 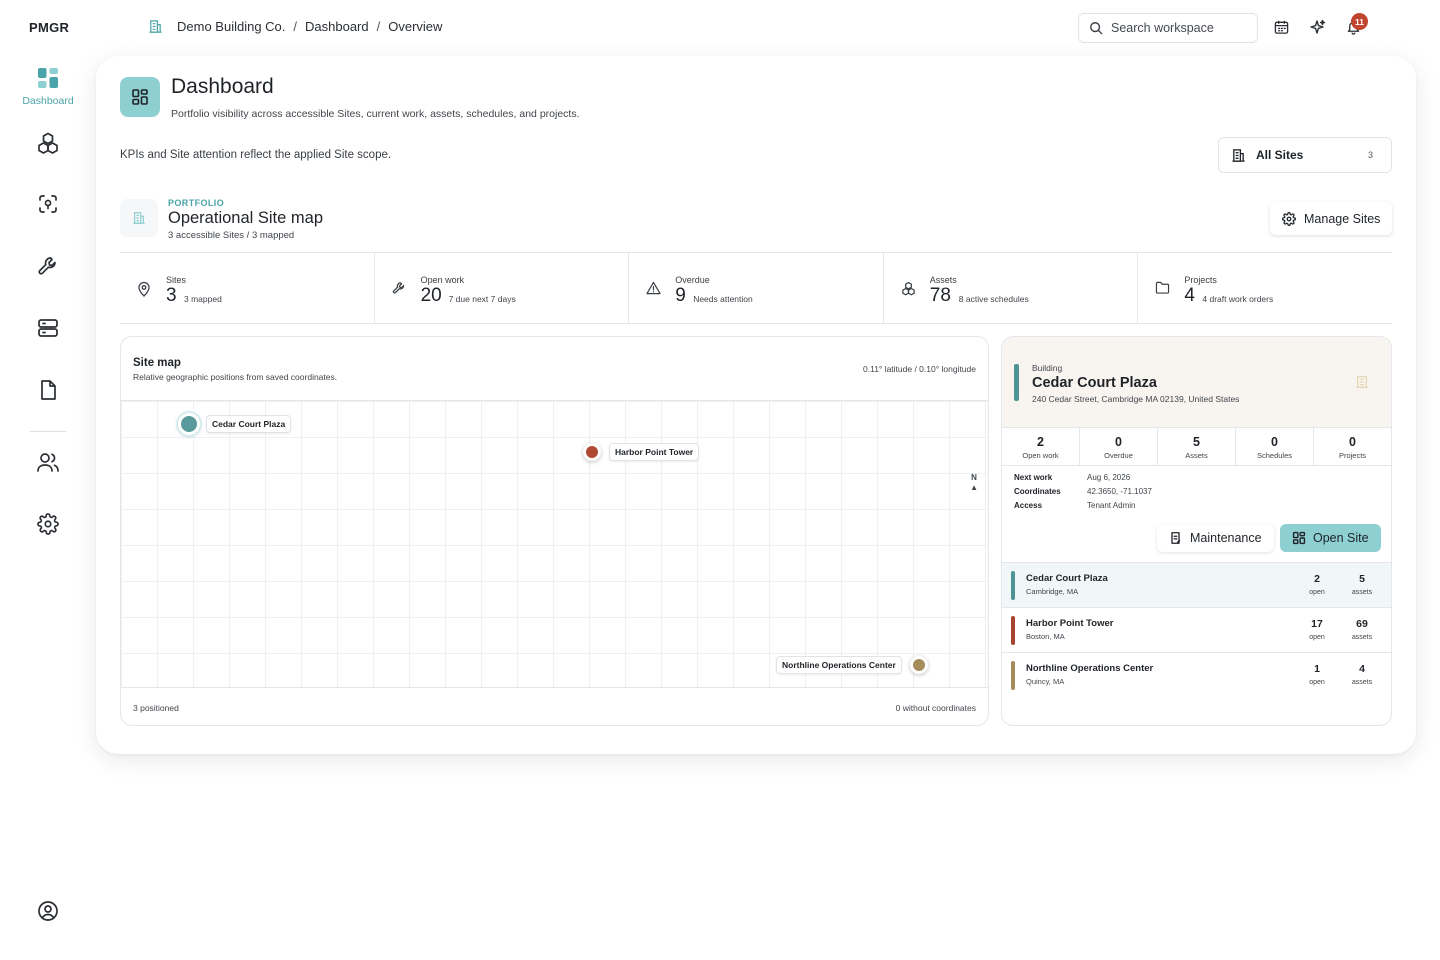 I want to click on kpi-open-work: Open work 20 7 due next 7 days, so click(x=502, y=288).